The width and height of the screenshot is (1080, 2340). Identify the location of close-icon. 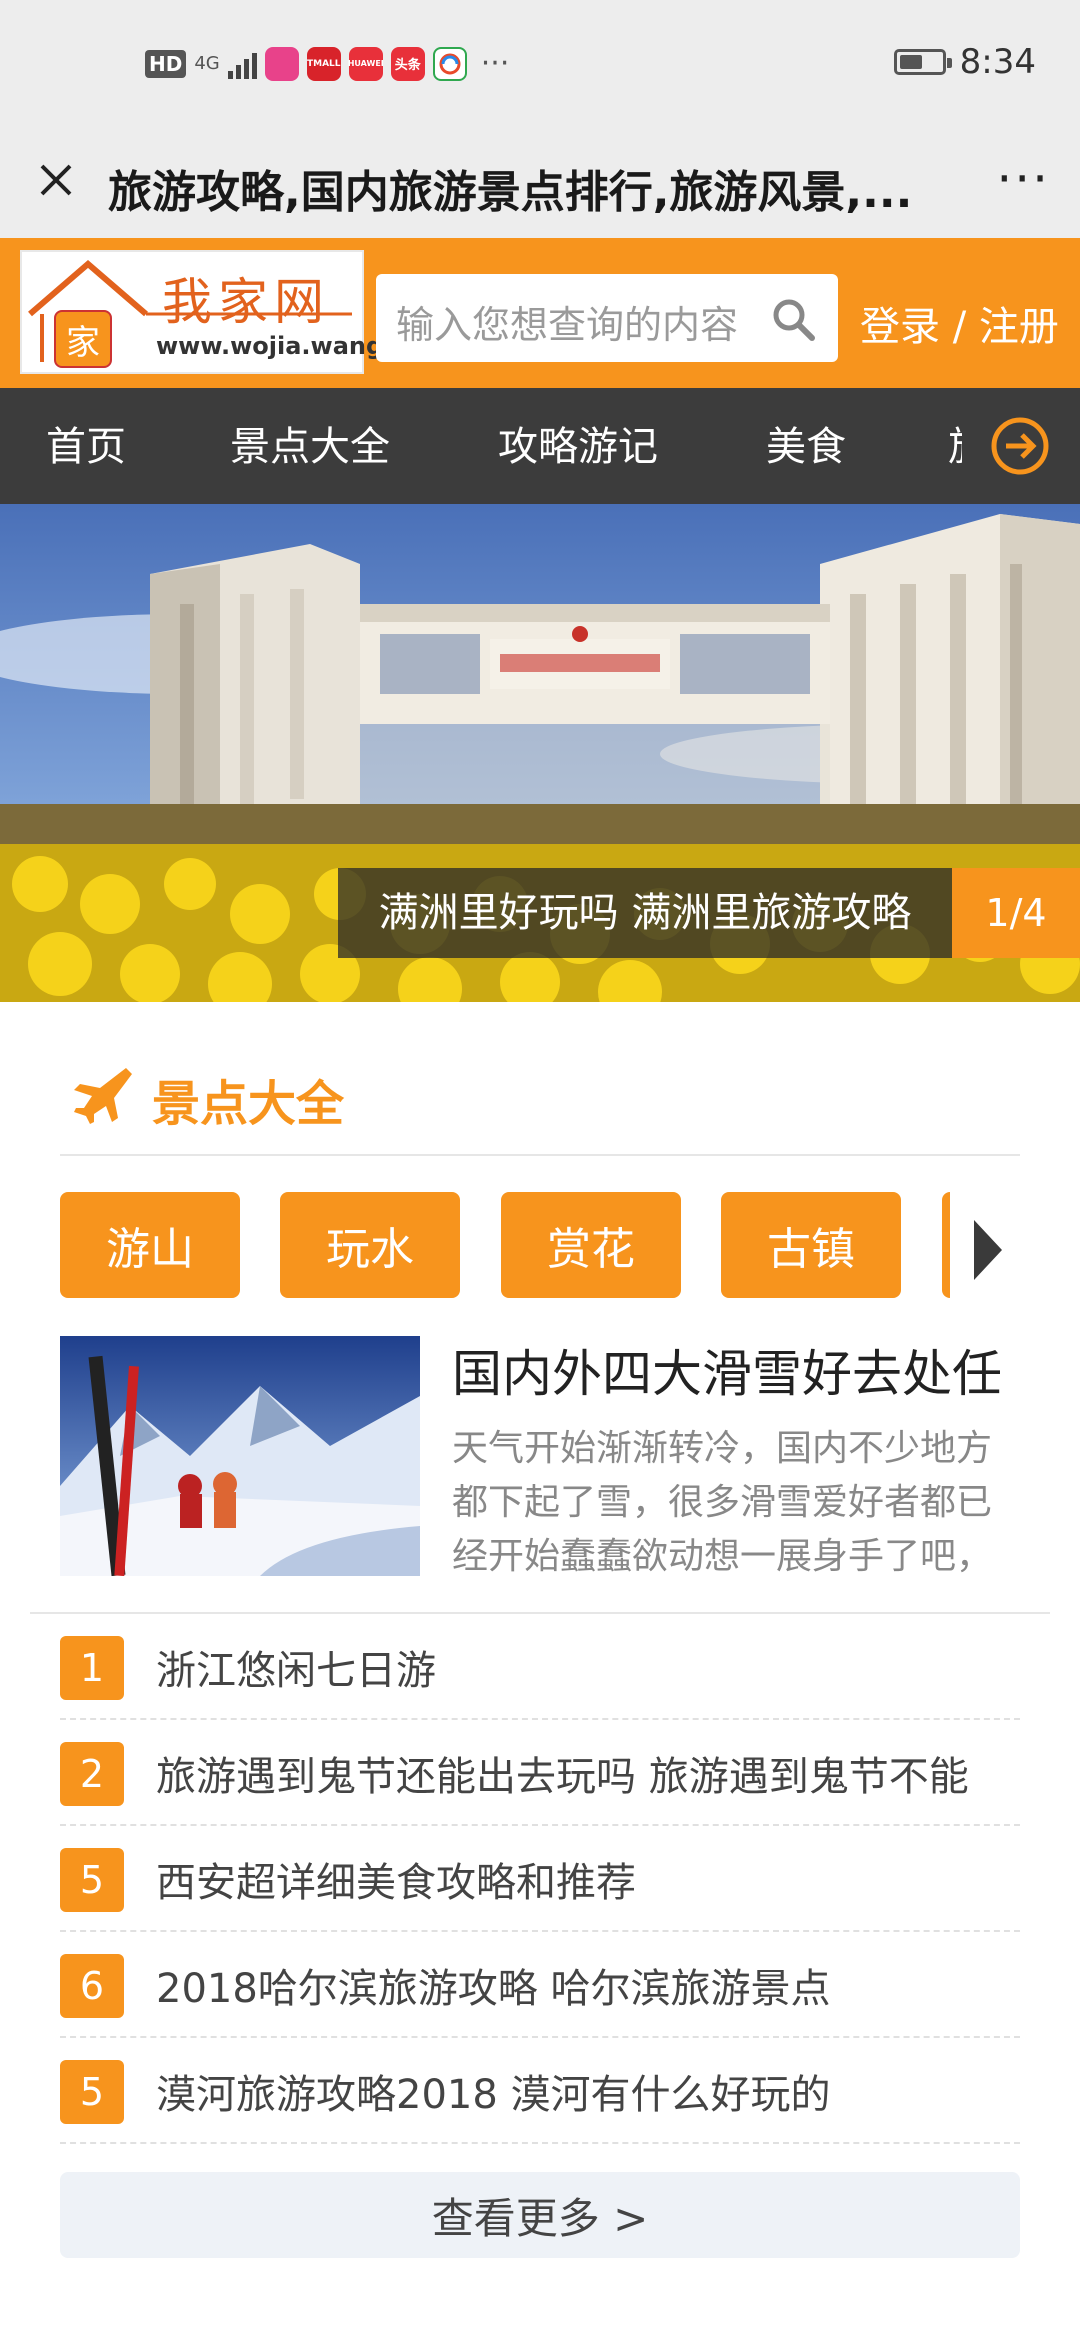
(56, 180).